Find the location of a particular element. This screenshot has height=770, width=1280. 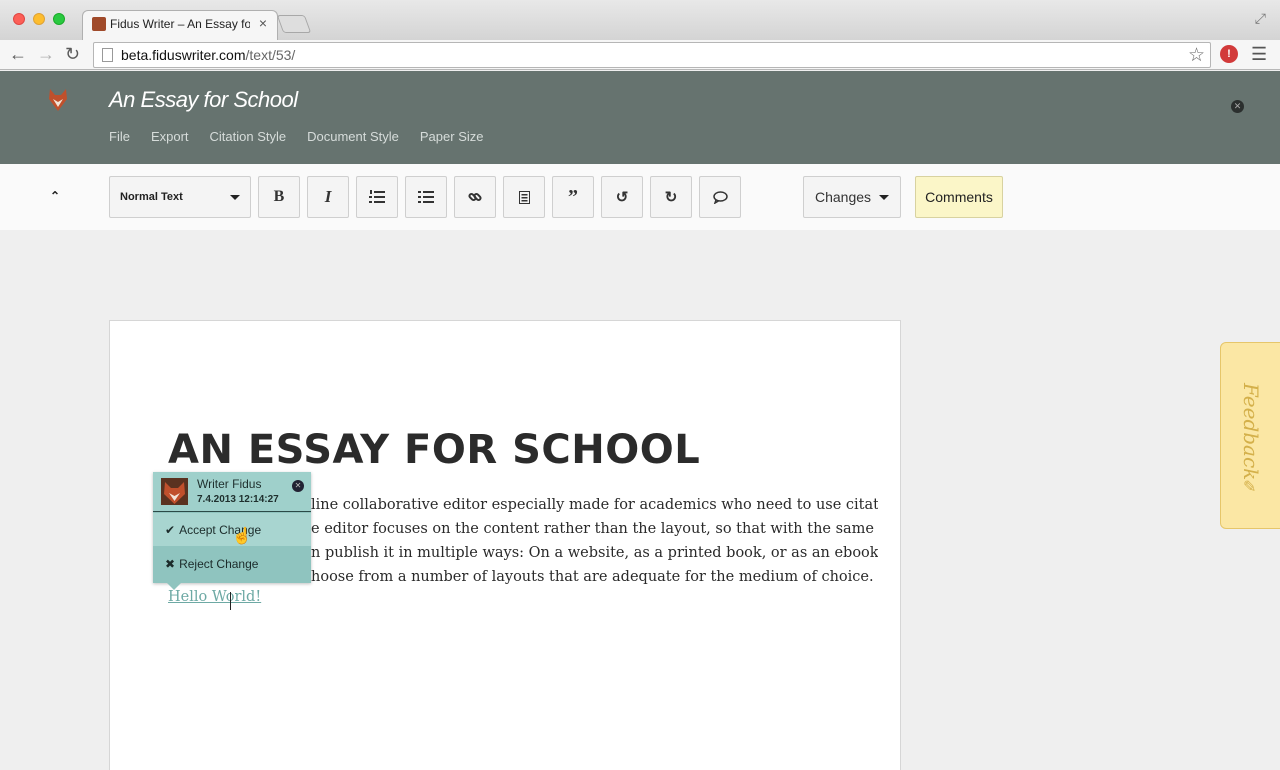

book-icon is located at coordinates (524, 197).